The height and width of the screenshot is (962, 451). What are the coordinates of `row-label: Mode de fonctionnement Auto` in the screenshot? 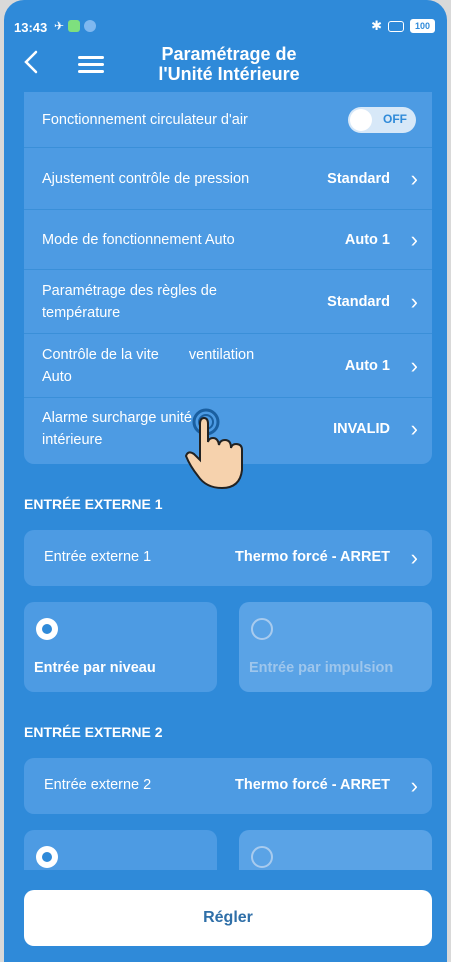 It's located at (138, 239).